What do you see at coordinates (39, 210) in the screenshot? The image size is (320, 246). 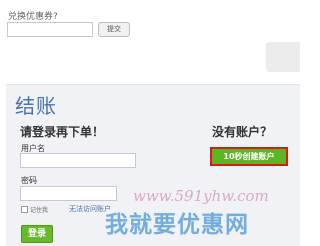 I see `remember-me-label: 记住我` at bounding box center [39, 210].